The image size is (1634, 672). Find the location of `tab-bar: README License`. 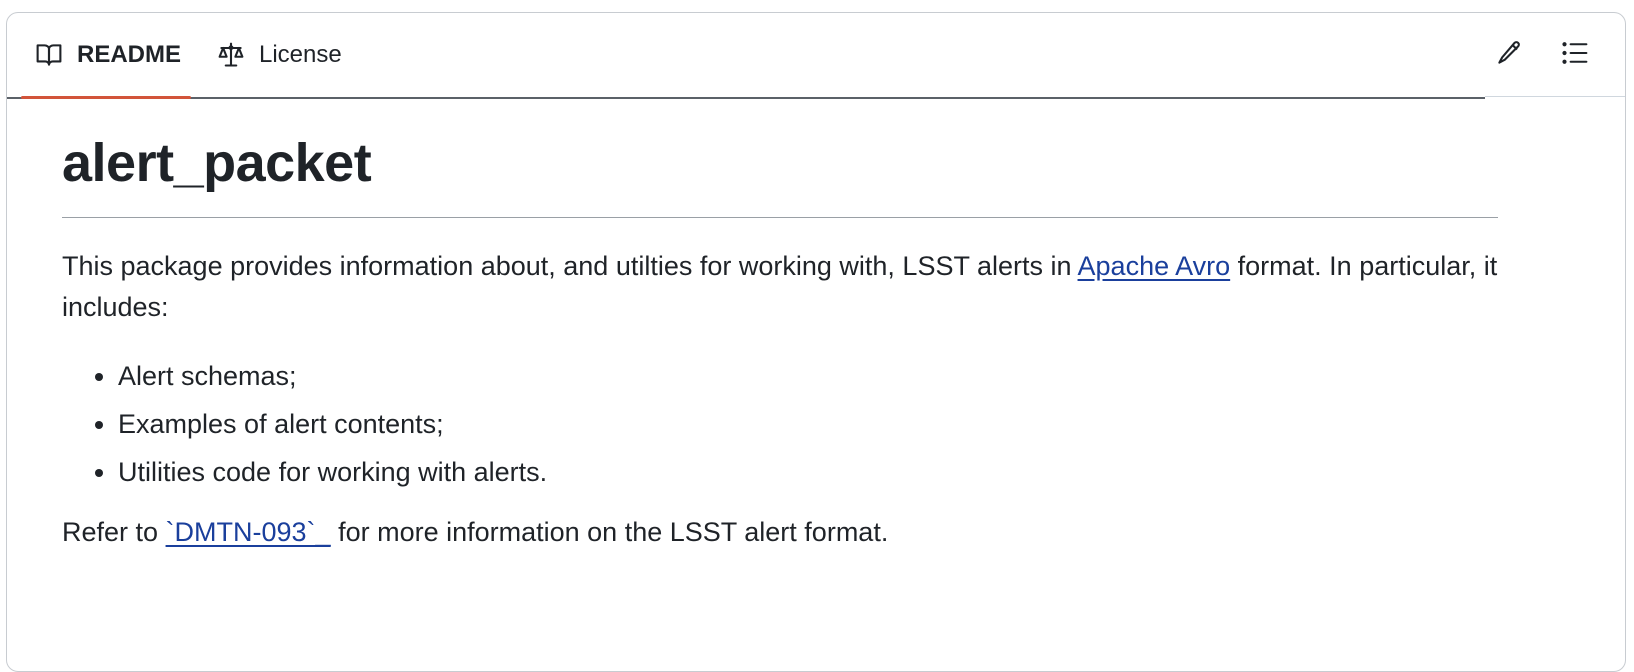

tab-bar: README License is located at coordinates (746, 56).